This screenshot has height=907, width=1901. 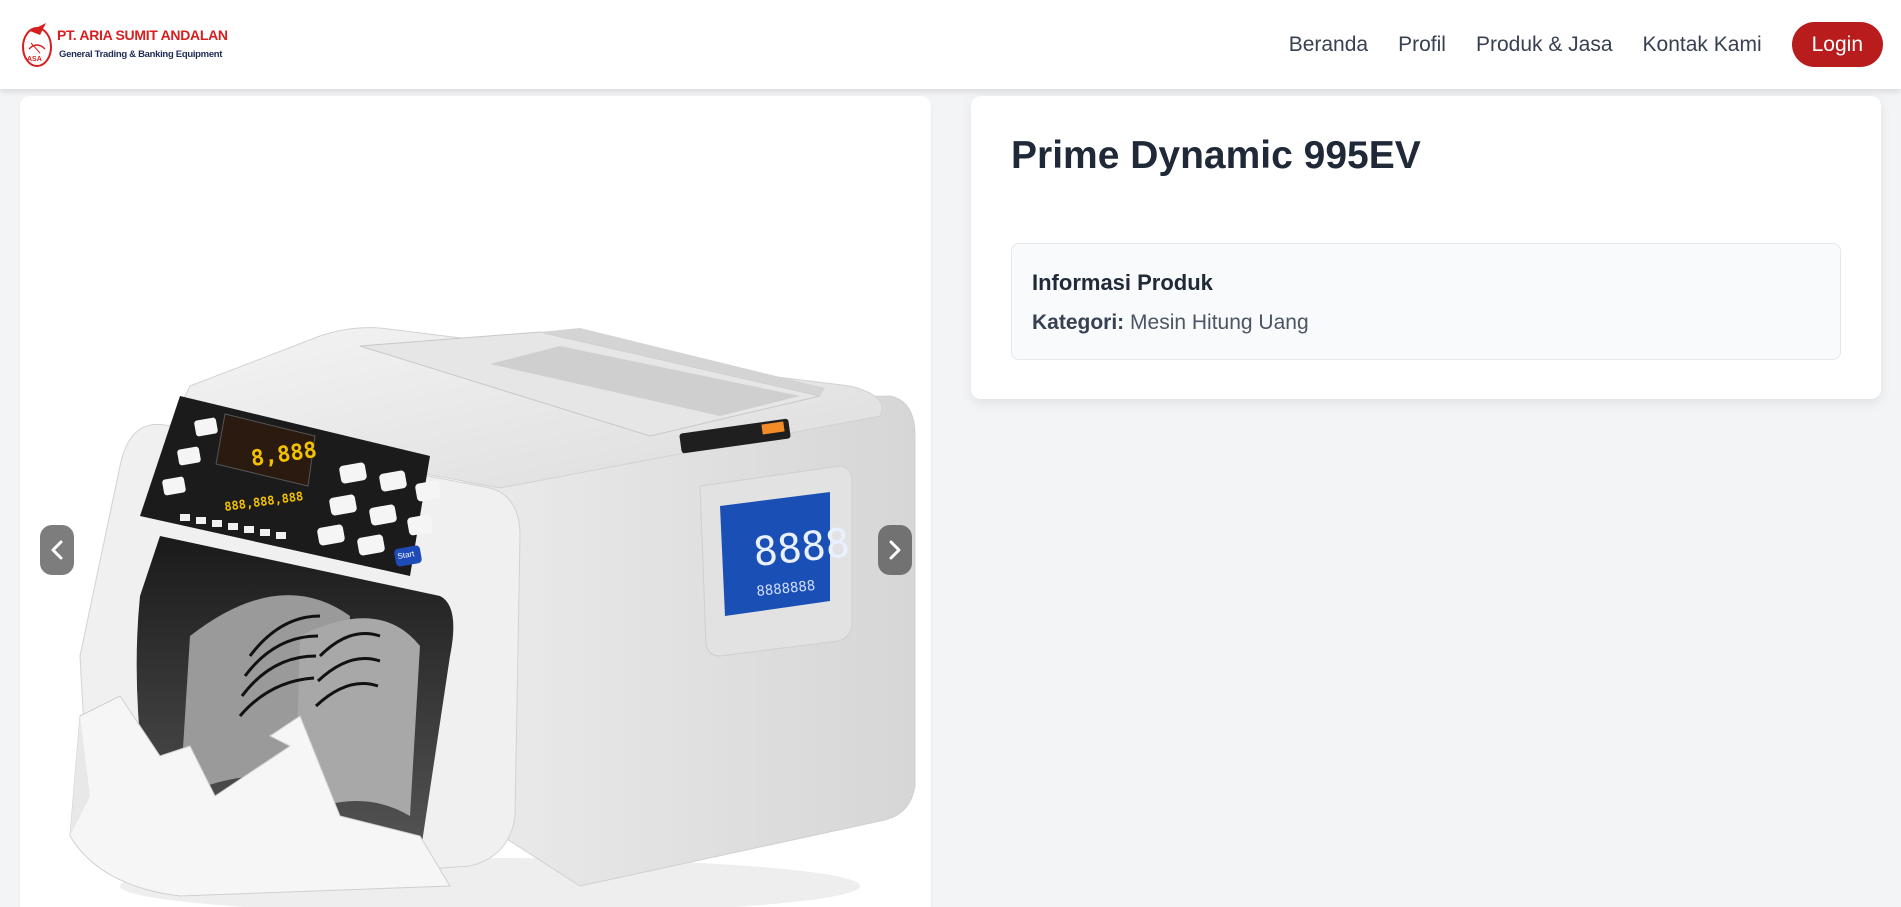 I want to click on carousel-next-button, so click(x=895, y=550).